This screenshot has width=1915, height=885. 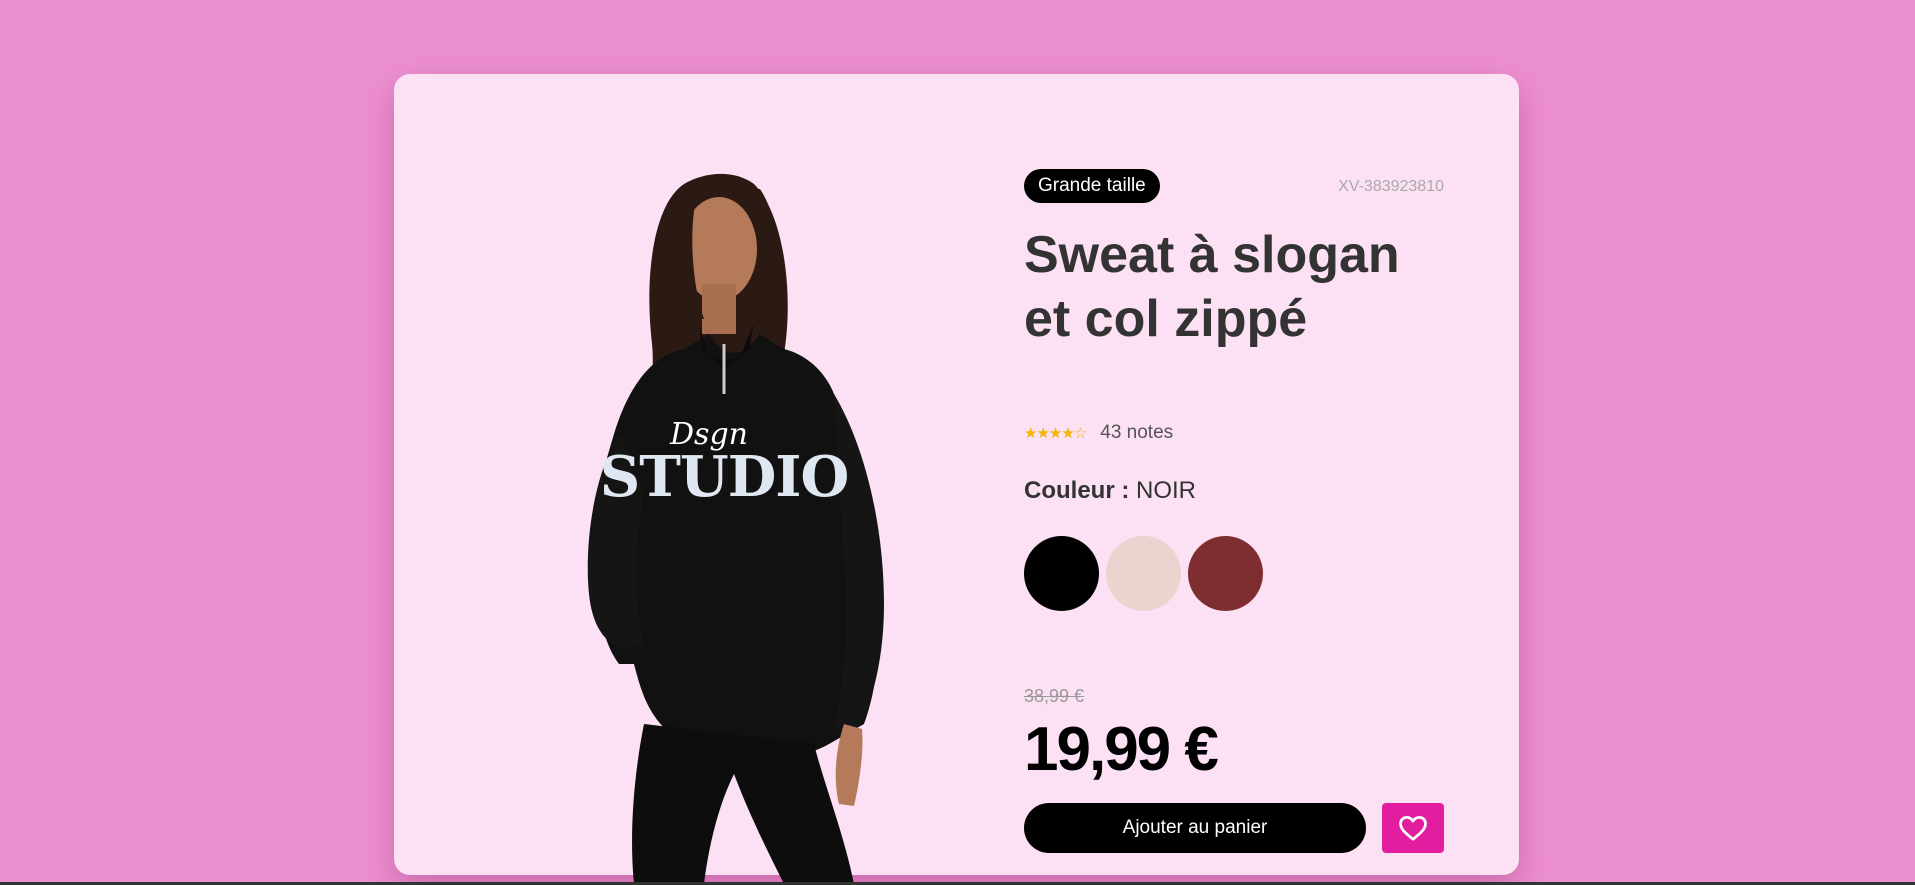 I want to click on add-to-cart-button: Ajouter au panier, so click(x=1195, y=828).